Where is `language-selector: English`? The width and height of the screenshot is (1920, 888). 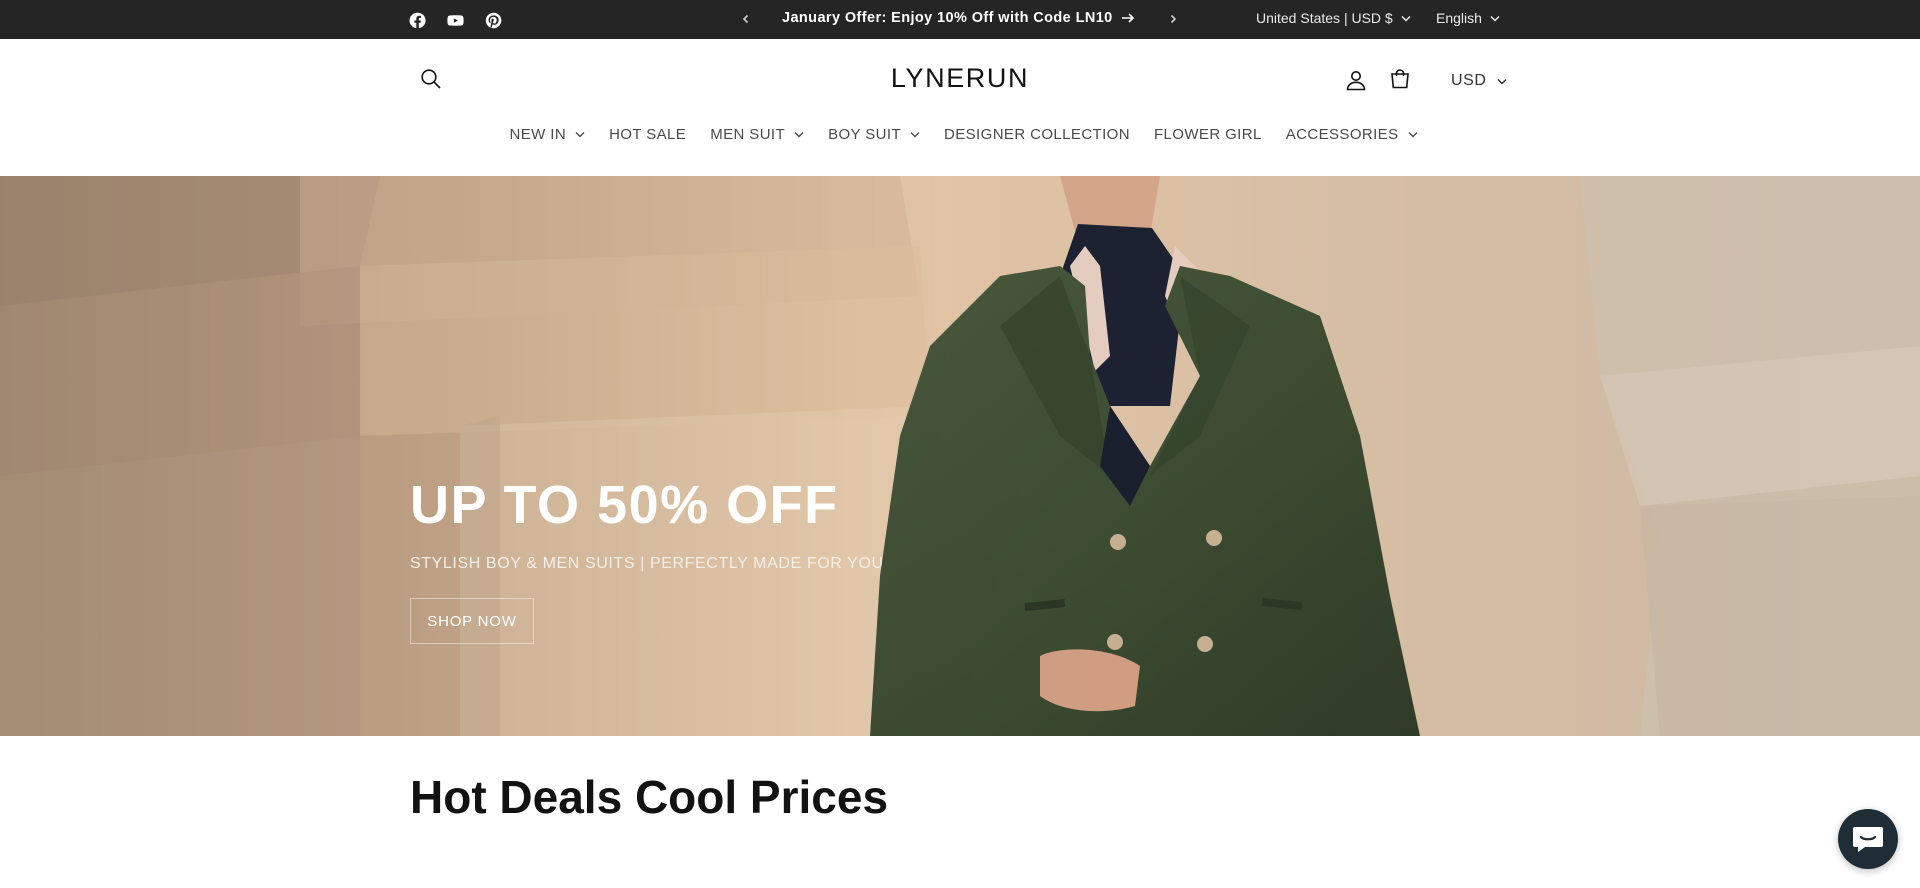
language-selector: English is located at coordinates (1468, 18).